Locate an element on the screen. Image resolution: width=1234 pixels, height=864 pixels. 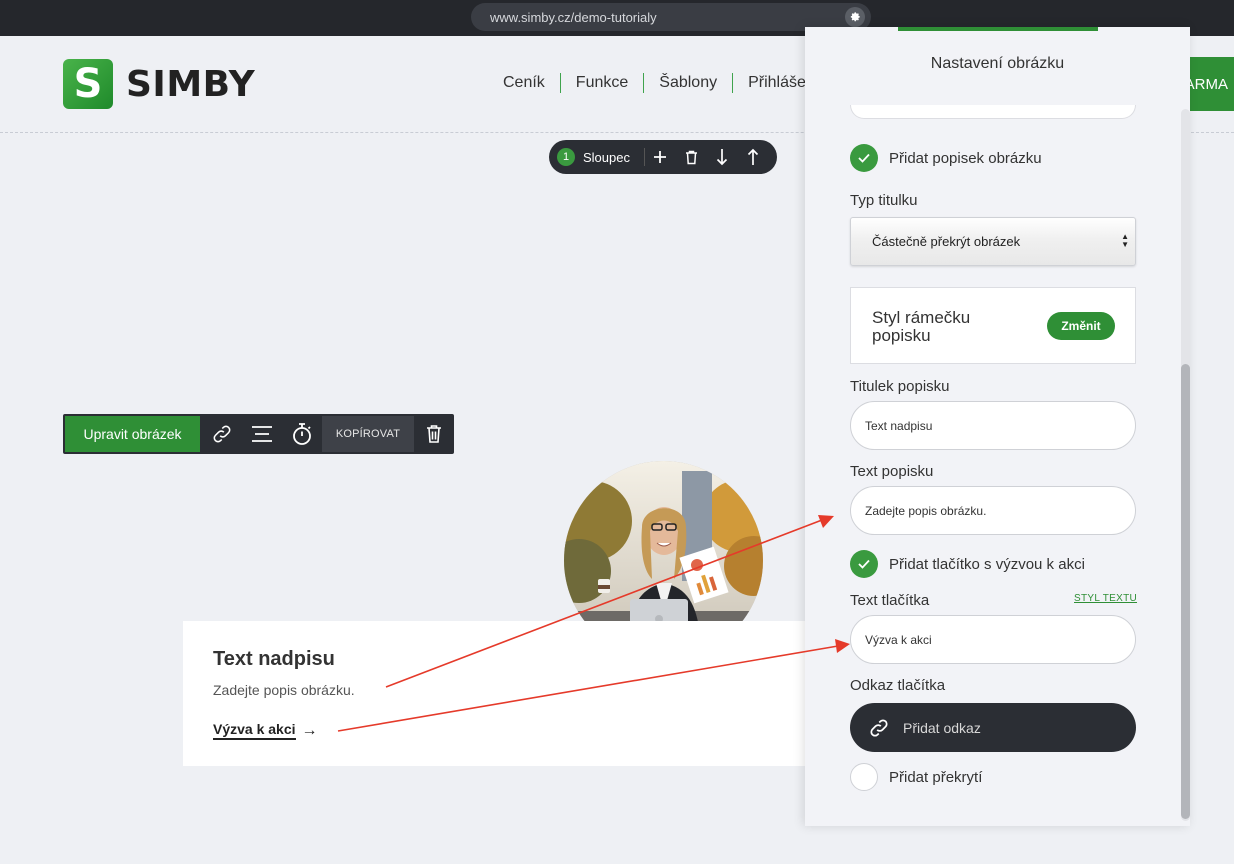
add-link-label: Přidat odkaz is located at coordinates (942, 727).